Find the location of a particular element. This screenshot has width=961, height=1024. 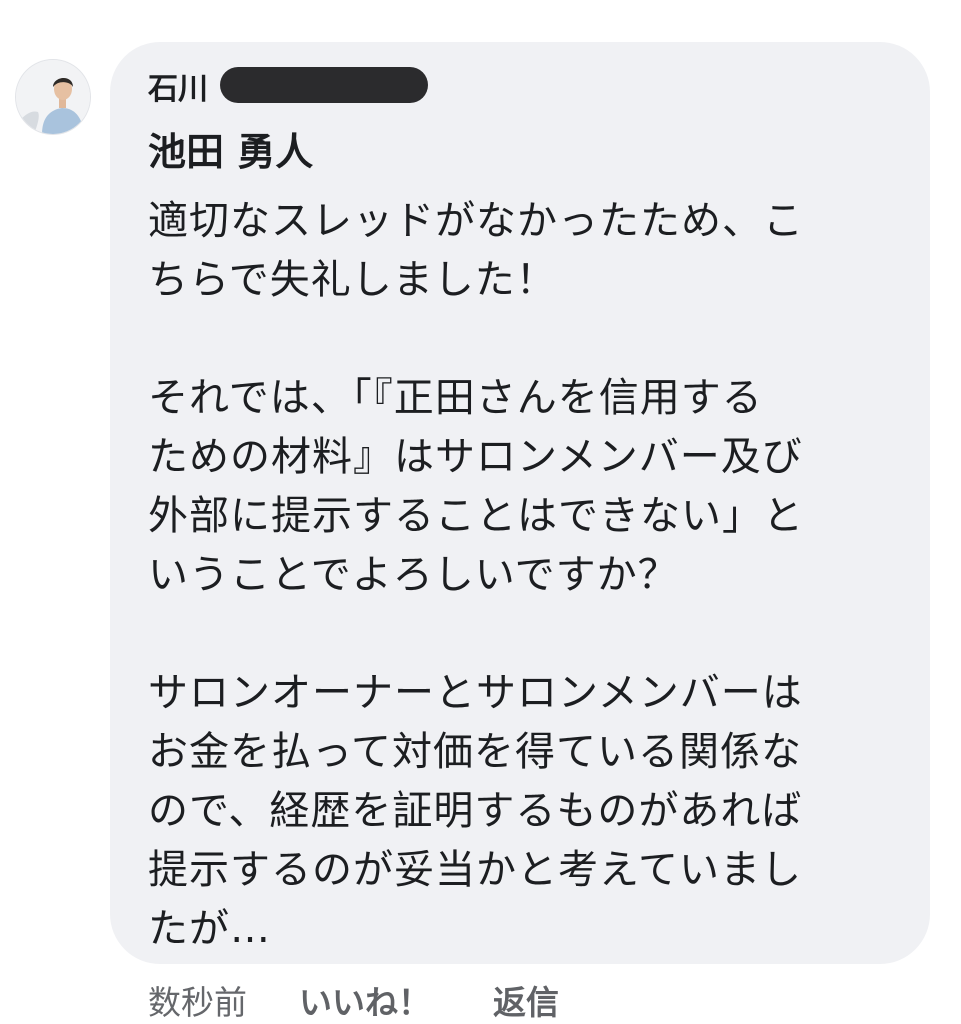

redaction-bar is located at coordinates (324, 85).